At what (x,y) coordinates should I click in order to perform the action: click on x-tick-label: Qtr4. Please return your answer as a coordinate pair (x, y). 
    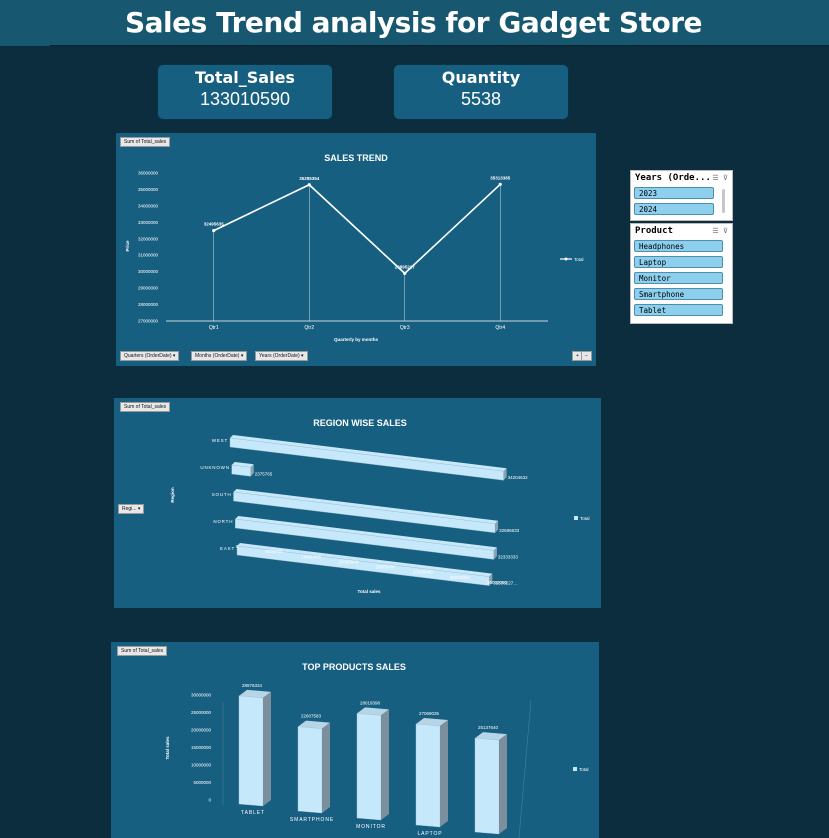
    Looking at the image, I should click on (500, 328).